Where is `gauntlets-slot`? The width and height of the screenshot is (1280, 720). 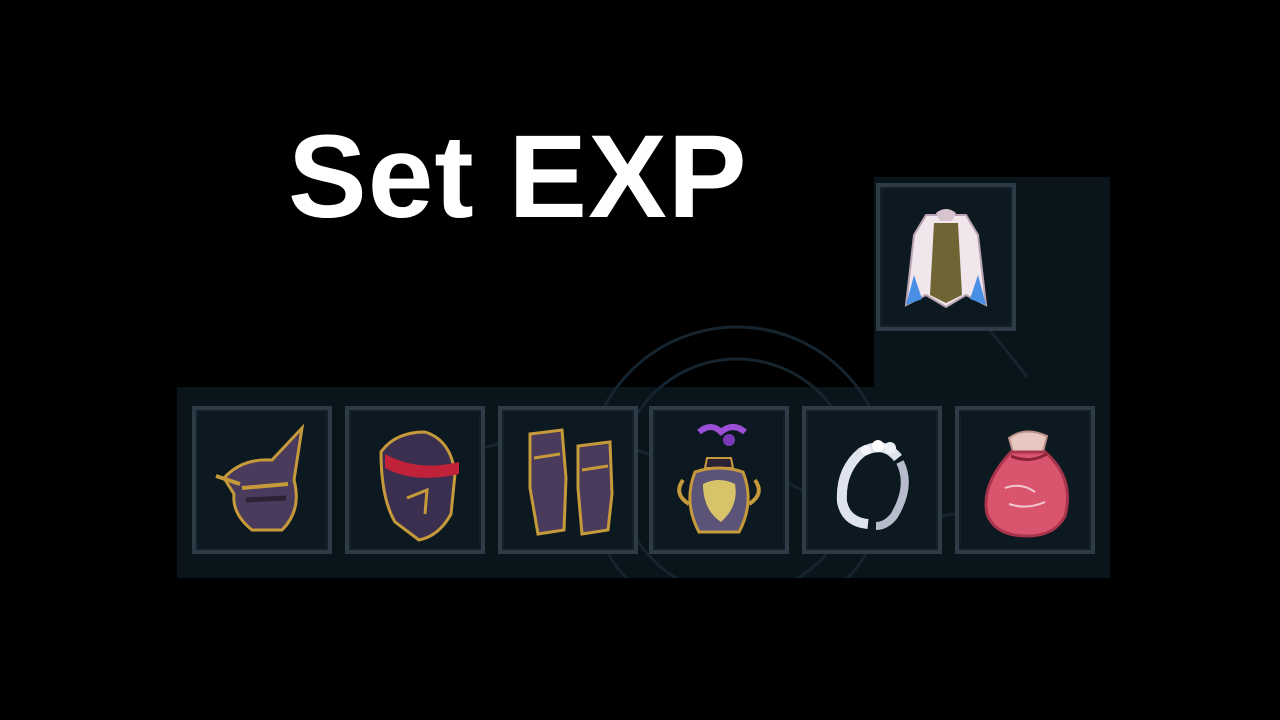
gauntlets-slot is located at coordinates (568, 480).